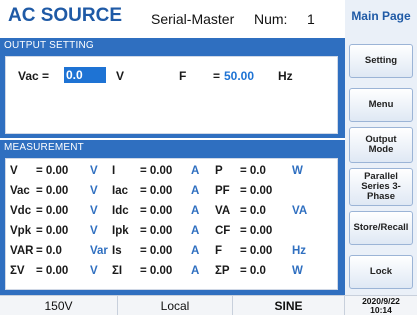 The image size is (417, 315). I want to click on output-setting-title: OUTPUT SETTING, so click(49, 45).